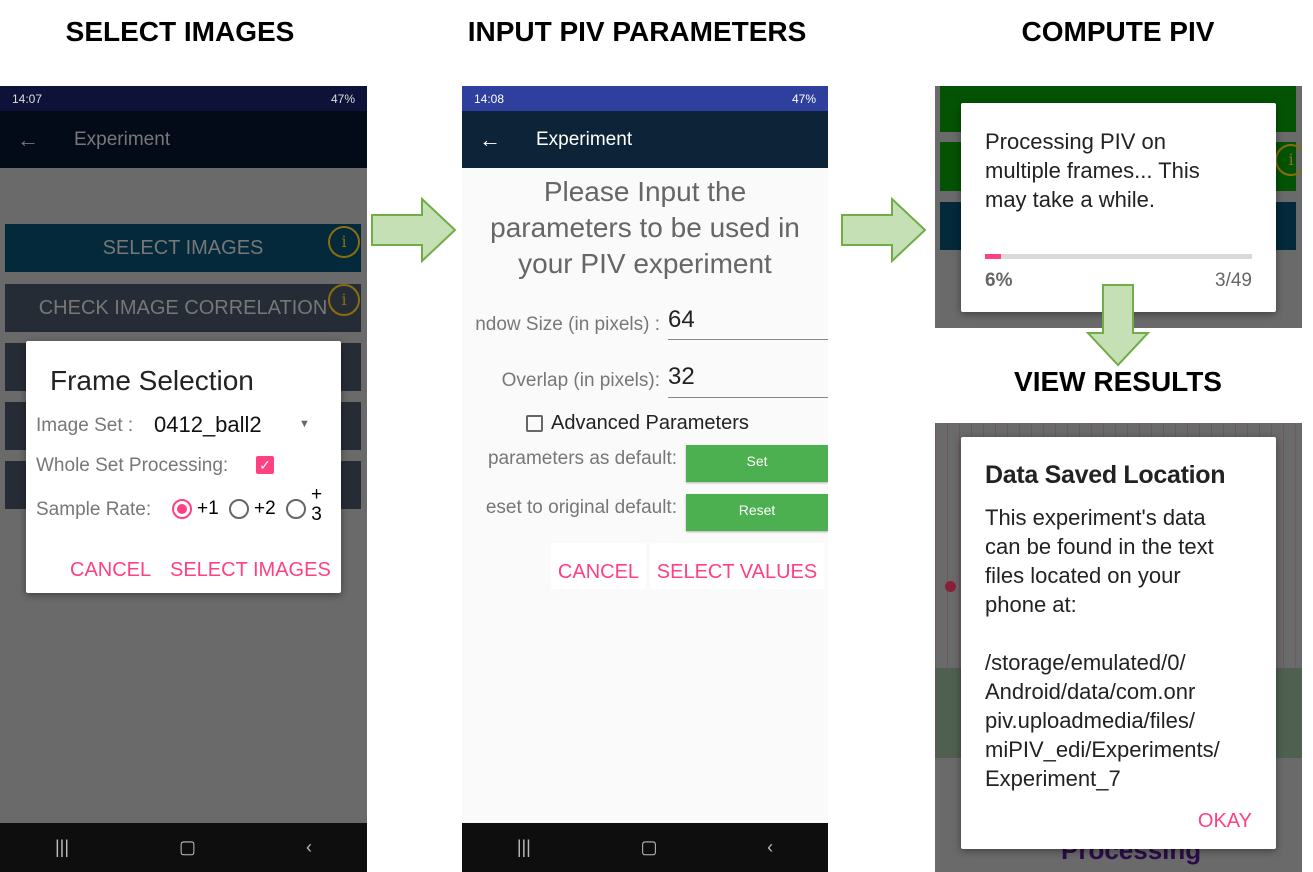  What do you see at coordinates (180, 31) in the screenshot?
I see `heading-select-images: SELECT IMAGES` at bounding box center [180, 31].